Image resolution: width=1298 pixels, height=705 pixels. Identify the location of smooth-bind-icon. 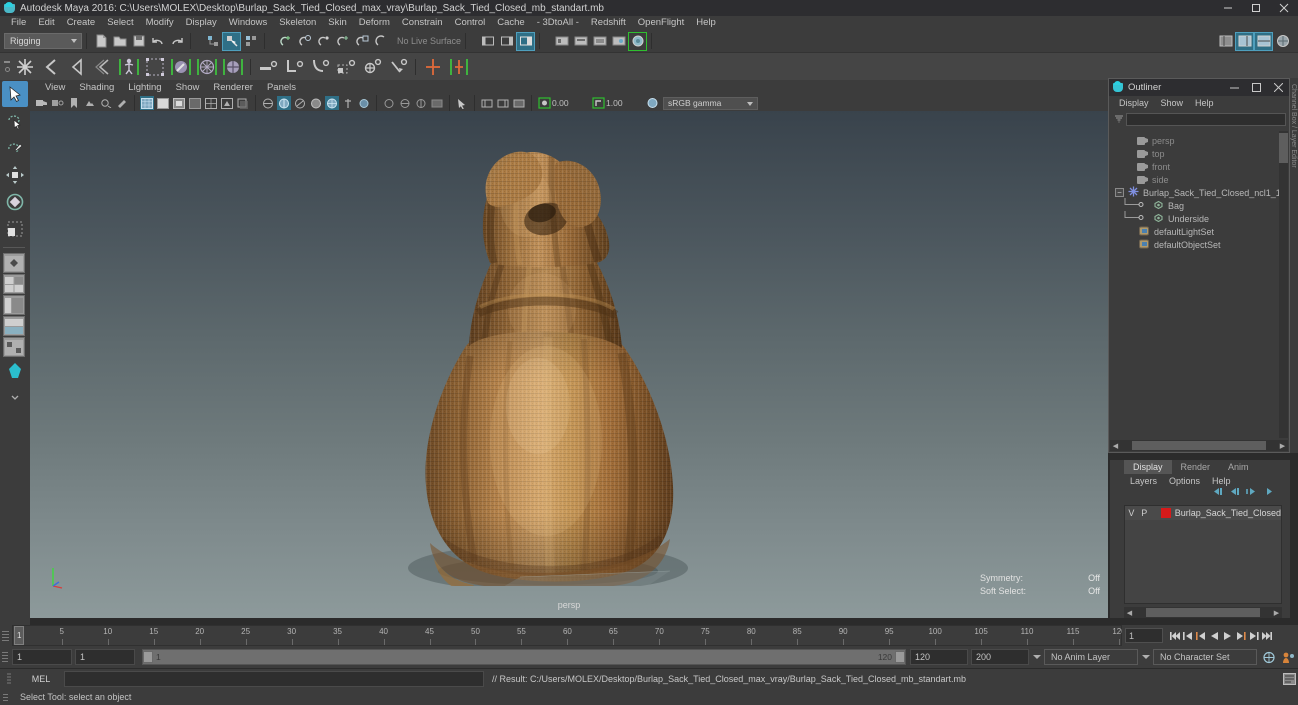
(155, 67).